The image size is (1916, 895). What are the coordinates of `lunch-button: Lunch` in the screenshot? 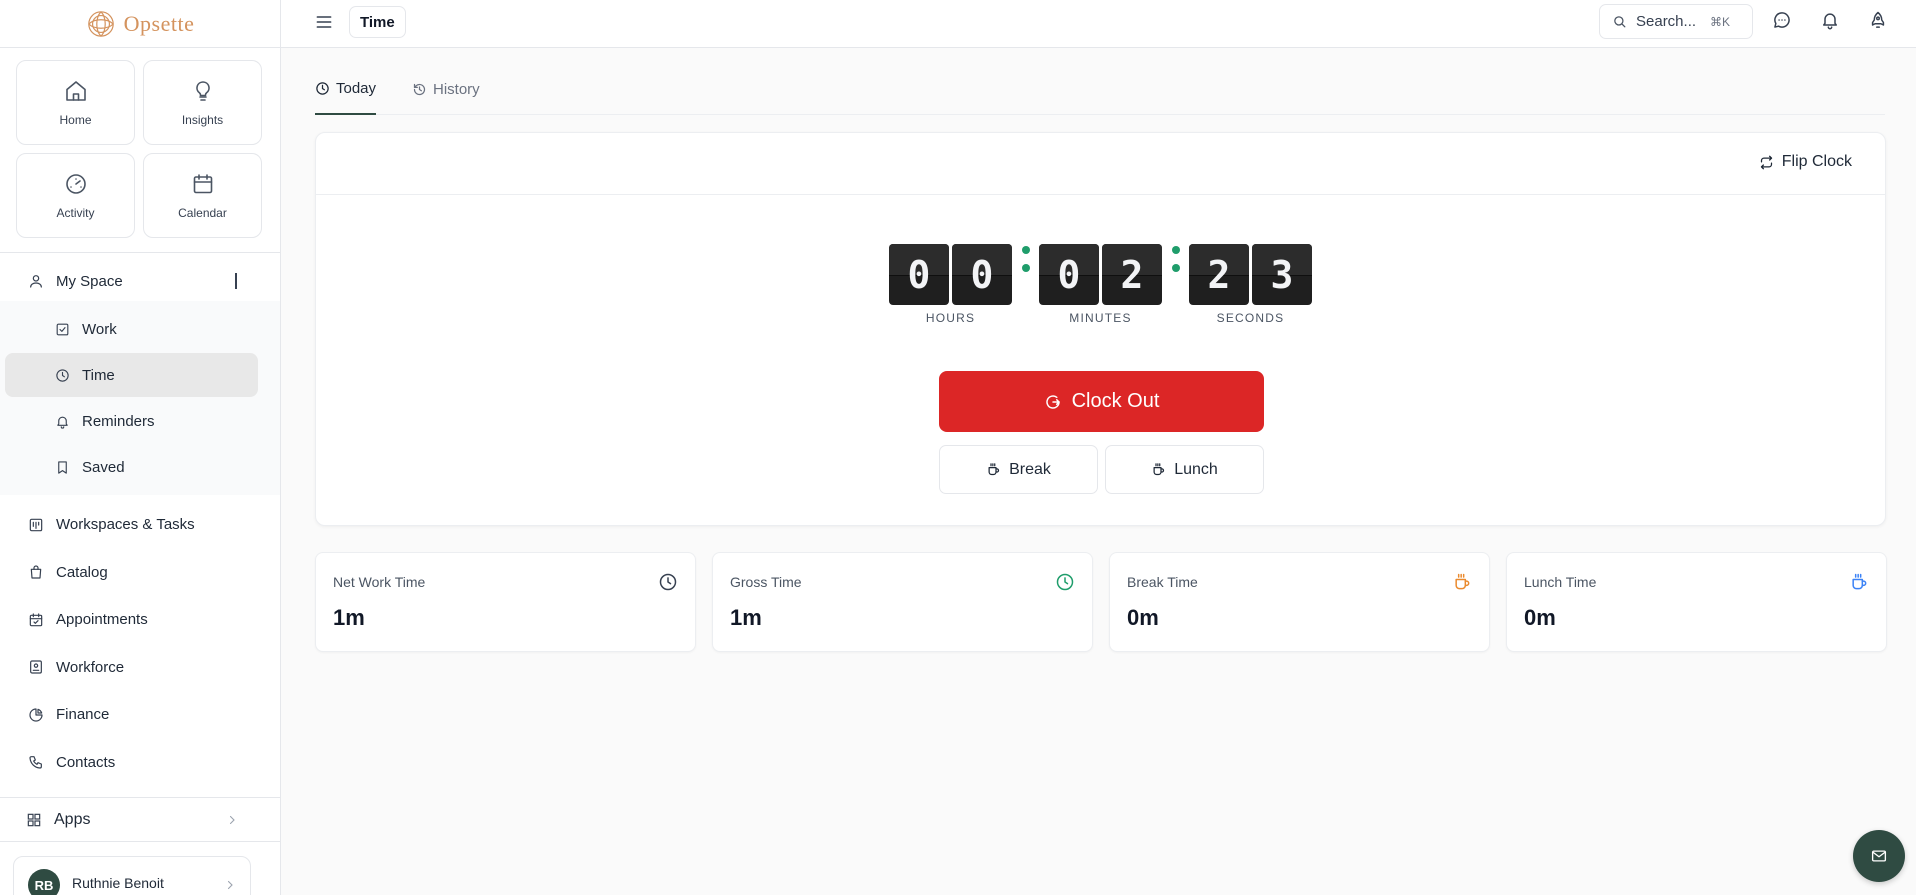 It's located at (1184, 469).